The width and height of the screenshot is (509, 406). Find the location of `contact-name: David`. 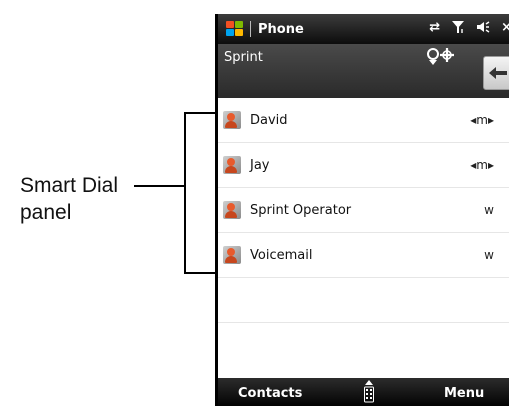

contact-name: David is located at coordinates (269, 120).